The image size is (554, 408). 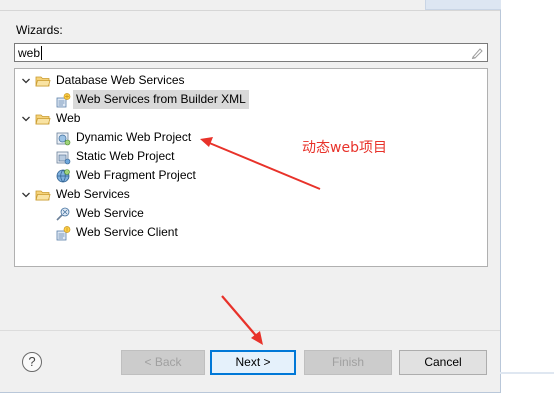 What do you see at coordinates (63, 233) in the screenshot?
I see `web-service-client-icon` at bounding box center [63, 233].